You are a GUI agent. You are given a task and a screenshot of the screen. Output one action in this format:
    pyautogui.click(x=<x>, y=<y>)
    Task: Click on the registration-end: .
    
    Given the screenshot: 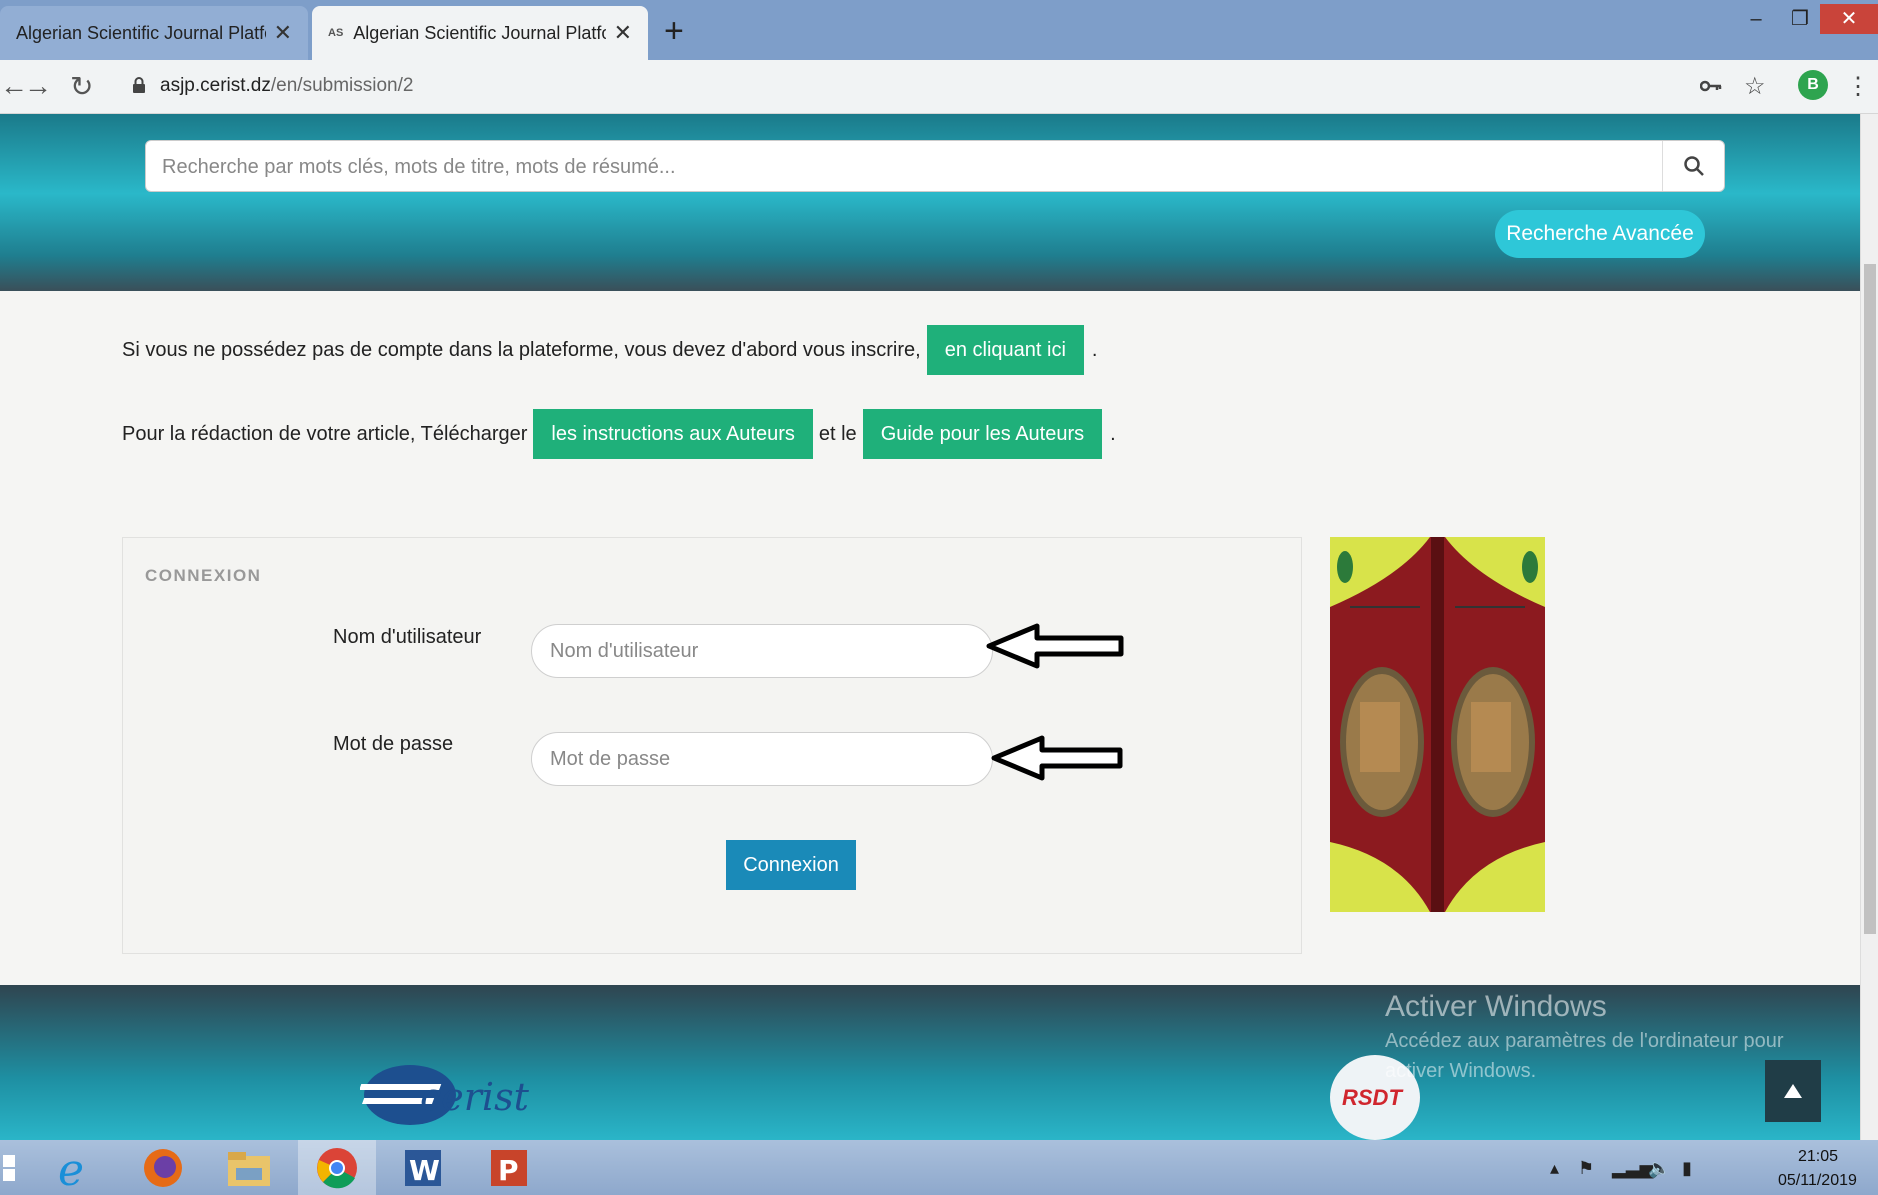 What is the action you would take?
    pyautogui.click(x=1094, y=349)
    